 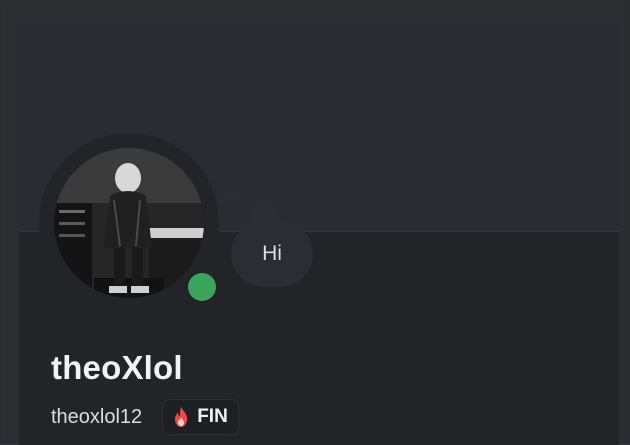 What do you see at coordinates (212, 416) in the screenshot?
I see `clan-tag-label: FIN` at bounding box center [212, 416].